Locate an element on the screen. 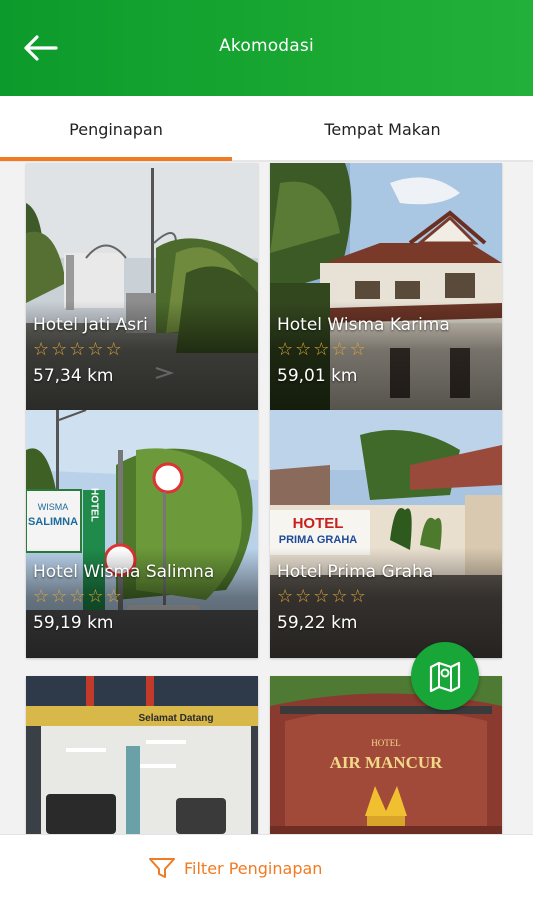  page-title: Akomodasi is located at coordinates (266, 46).